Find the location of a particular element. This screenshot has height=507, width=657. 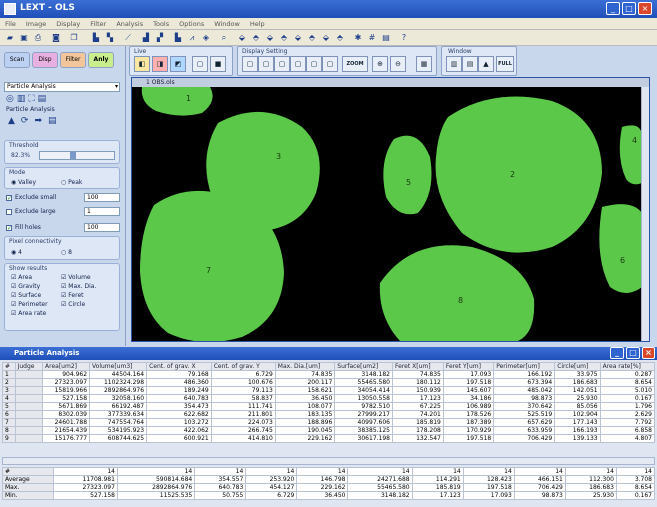

connectivity-8-radio: ○ 8 is located at coordinates (66, 252).